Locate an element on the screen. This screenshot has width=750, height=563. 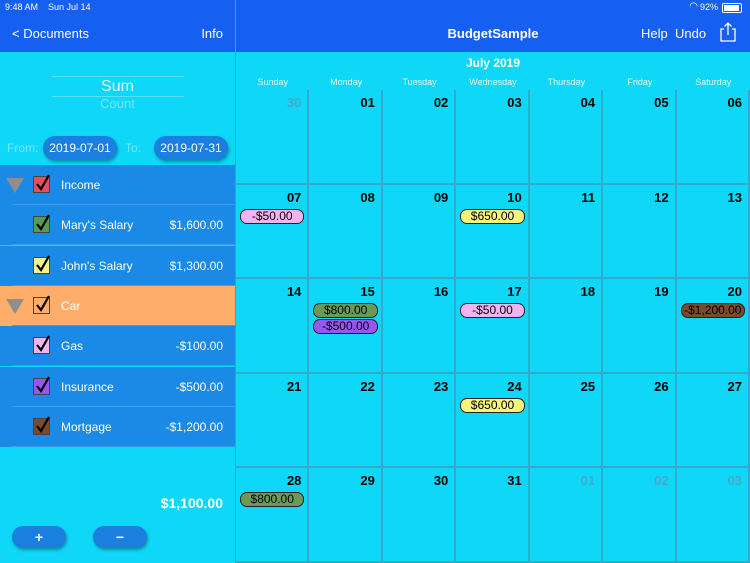
calendar-day-cell: 29 is located at coordinates (346, 515).